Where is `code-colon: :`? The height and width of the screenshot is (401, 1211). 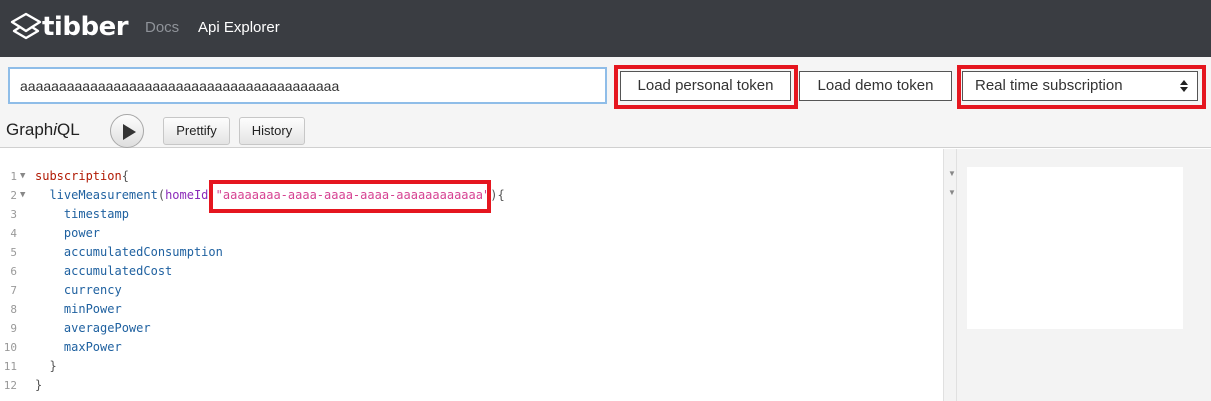 code-colon: : is located at coordinates (212, 195).